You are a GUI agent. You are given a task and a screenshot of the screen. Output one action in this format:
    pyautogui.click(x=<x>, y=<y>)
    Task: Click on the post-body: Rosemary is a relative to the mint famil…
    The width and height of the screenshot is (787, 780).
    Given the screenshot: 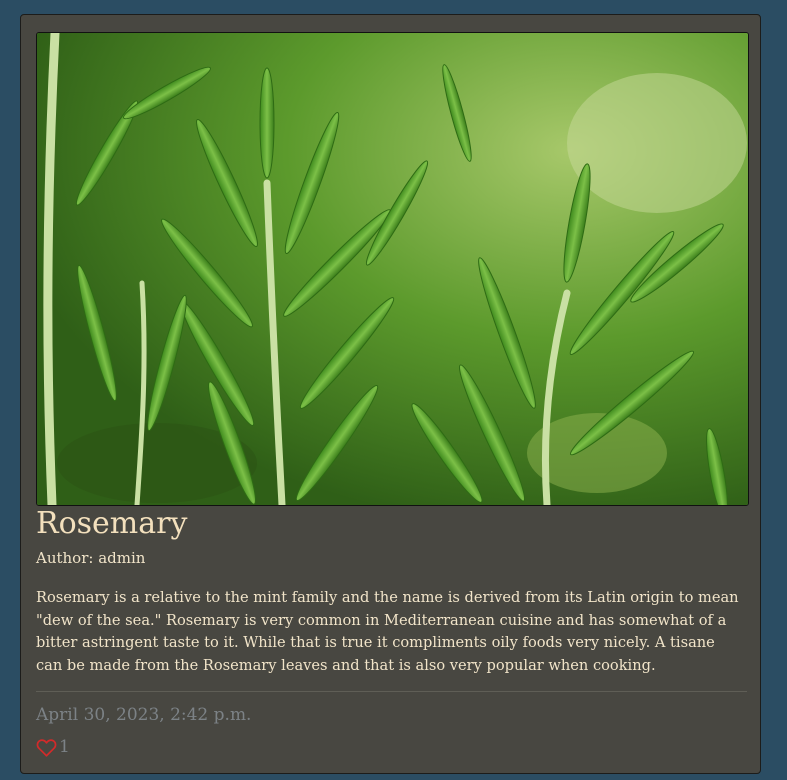 What is the action you would take?
    pyautogui.click(x=387, y=631)
    